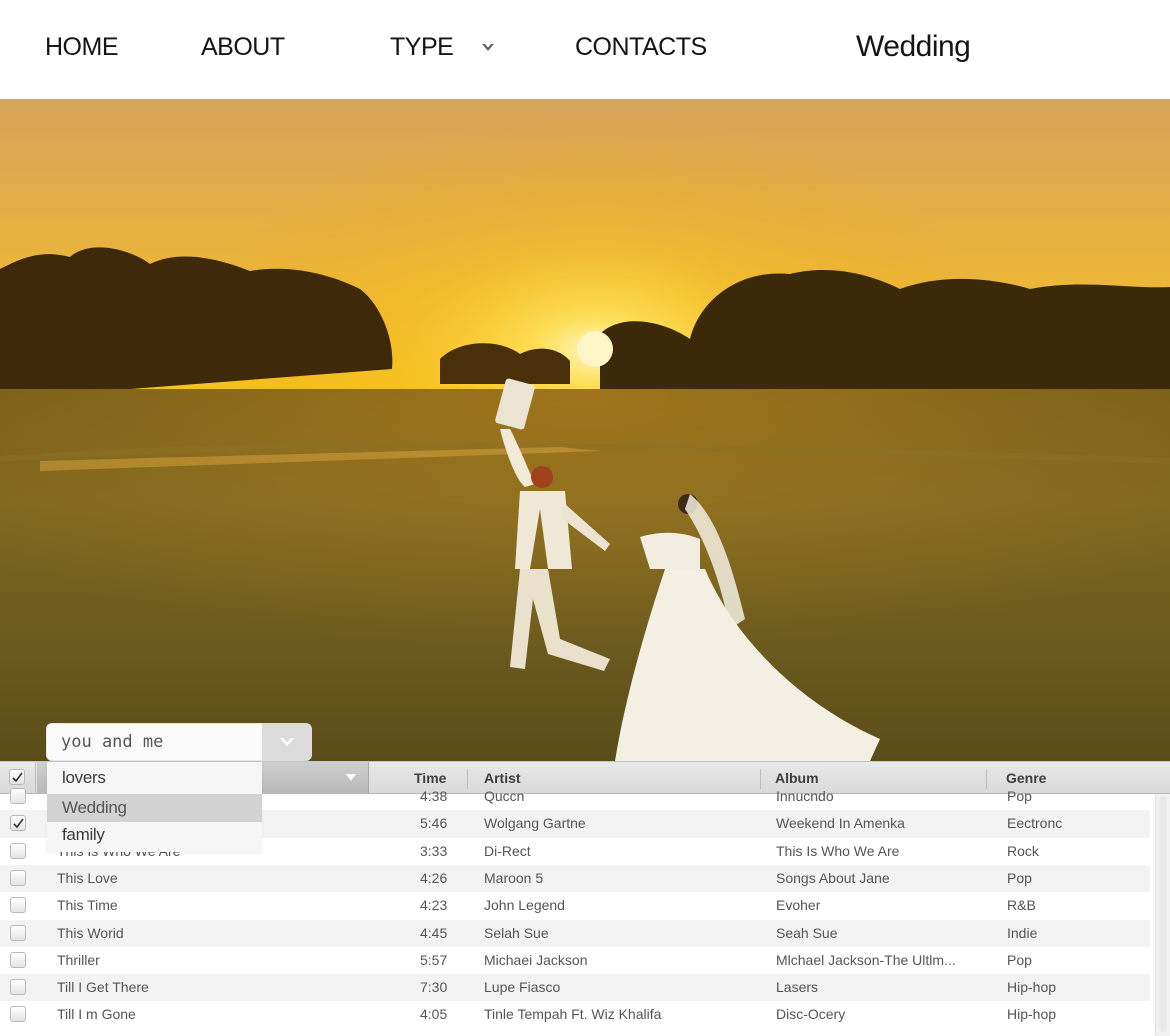 The image size is (1170, 1036). Describe the element at coordinates (1022, 932) in the screenshot. I see `row-genre-cell: Indie` at that location.